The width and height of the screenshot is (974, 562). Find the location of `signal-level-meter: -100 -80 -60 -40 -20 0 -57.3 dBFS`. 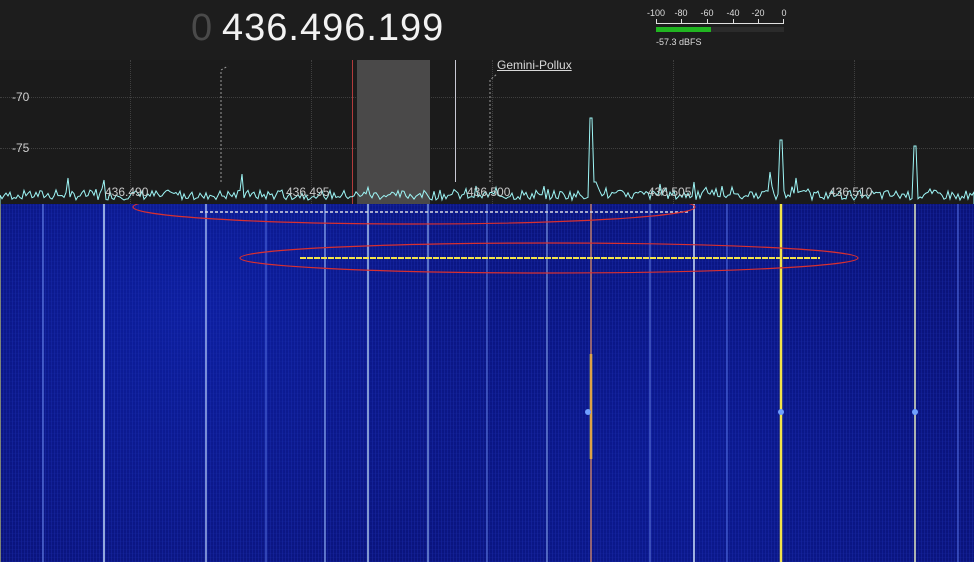

signal-level-meter: -100 -80 -60 -40 -20 0 -57.3 dBFS is located at coordinates (717, 29).